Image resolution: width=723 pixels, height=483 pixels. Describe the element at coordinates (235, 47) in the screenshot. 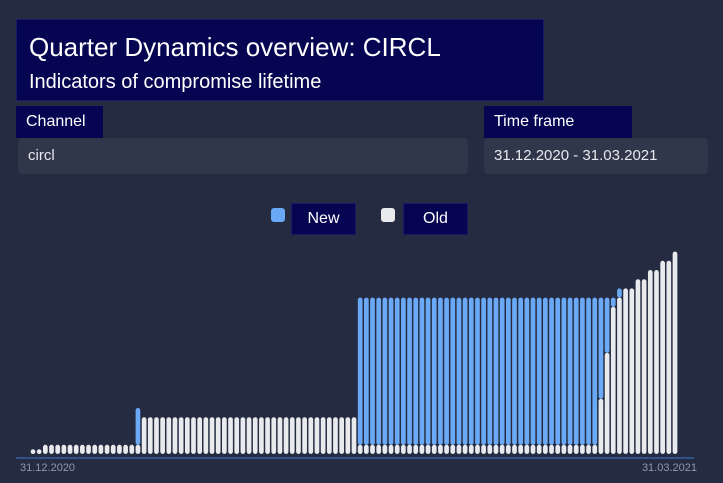

I see `page-title: Quarter Dynamics overview: CIRCL` at that location.